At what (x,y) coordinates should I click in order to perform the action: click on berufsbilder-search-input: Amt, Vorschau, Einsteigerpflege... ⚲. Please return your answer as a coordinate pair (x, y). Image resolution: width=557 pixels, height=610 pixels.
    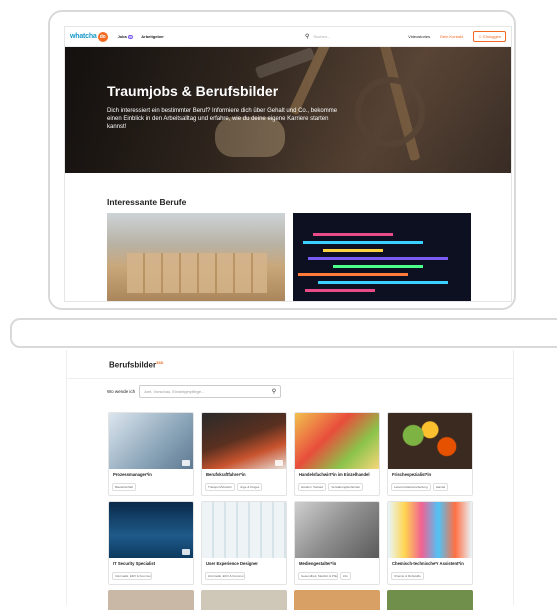
    Looking at the image, I should click on (210, 391).